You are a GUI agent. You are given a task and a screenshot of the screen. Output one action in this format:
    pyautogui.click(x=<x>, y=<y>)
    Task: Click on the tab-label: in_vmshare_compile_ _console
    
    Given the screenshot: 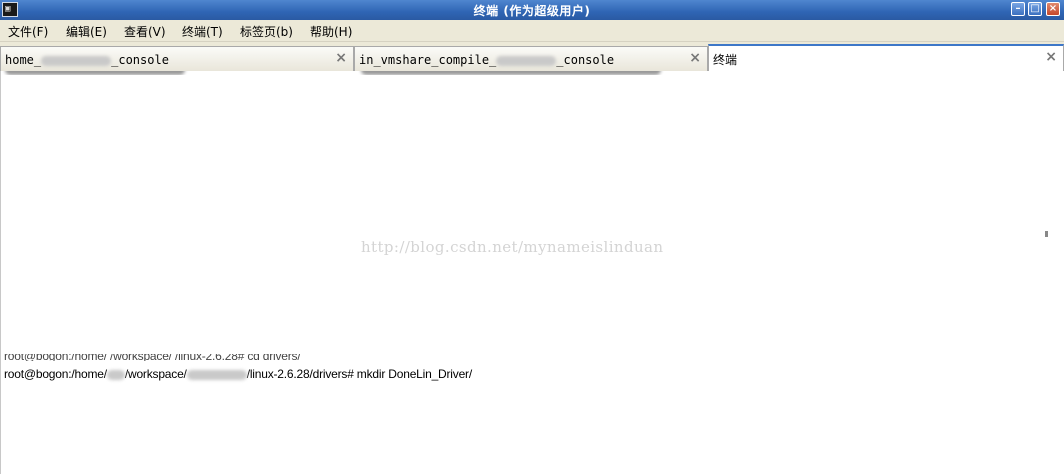 What is the action you would take?
    pyautogui.click(x=486, y=60)
    